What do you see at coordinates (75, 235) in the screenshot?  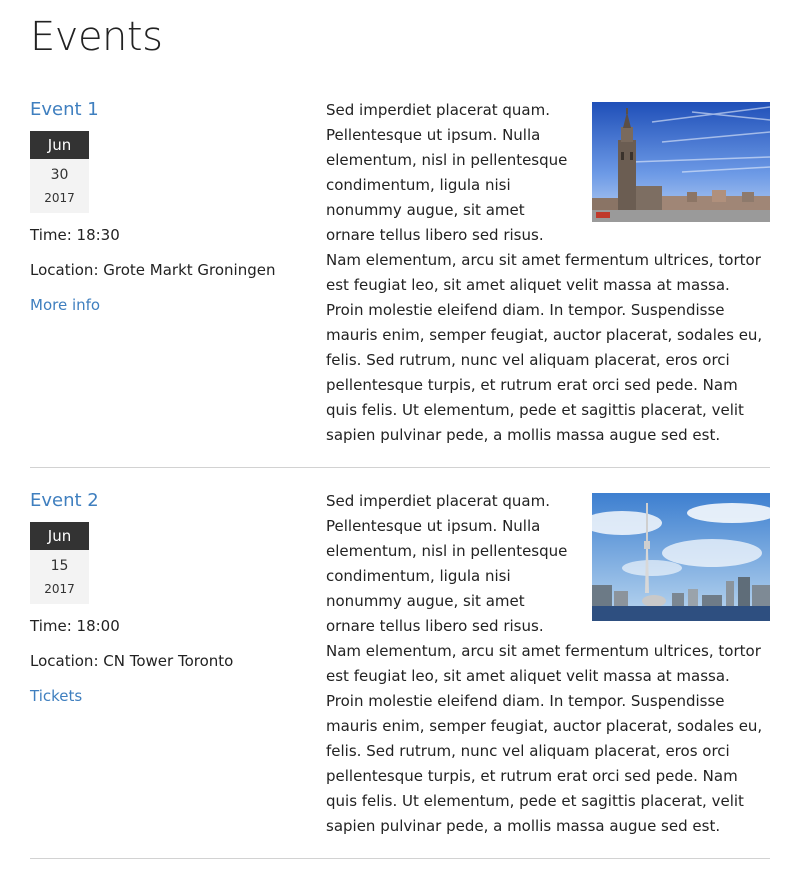 I see `event-time: Time: 18:30` at bounding box center [75, 235].